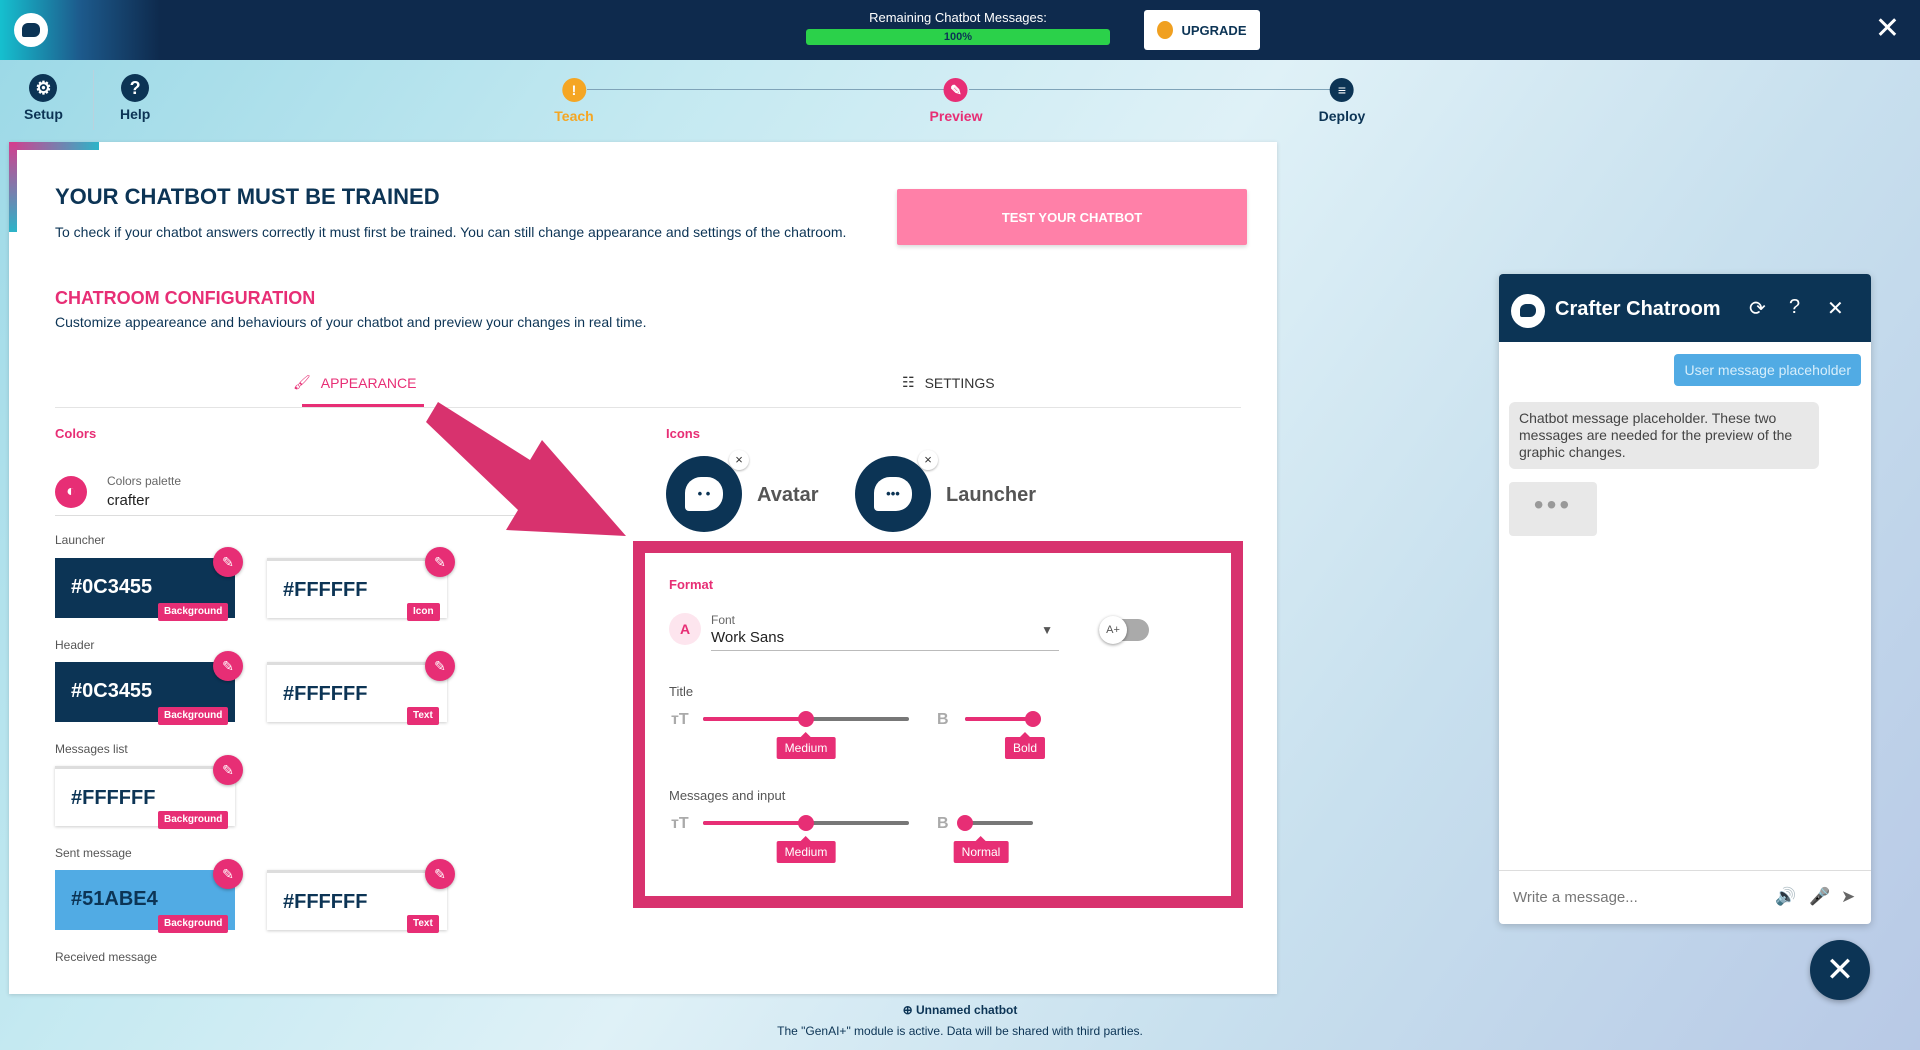  I want to click on setup-button: ⚙ Setup, so click(43, 98).